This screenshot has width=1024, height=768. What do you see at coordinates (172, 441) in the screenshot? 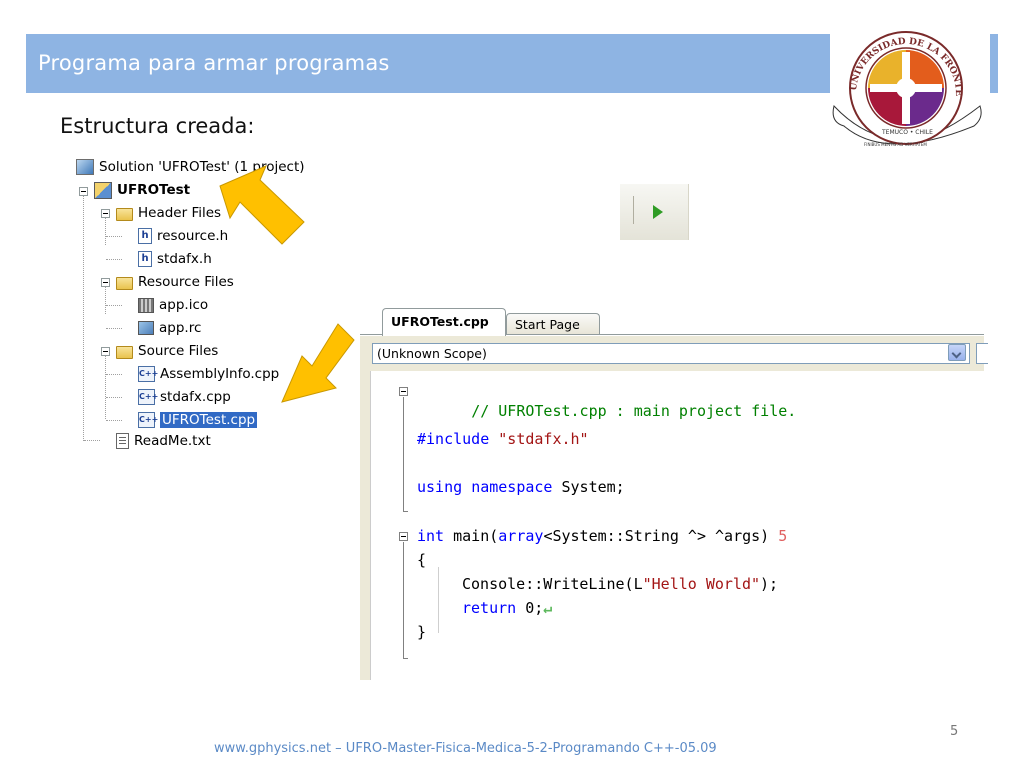
I see `tree-item-label: ReadMe.txt` at bounding box center [172, 441].